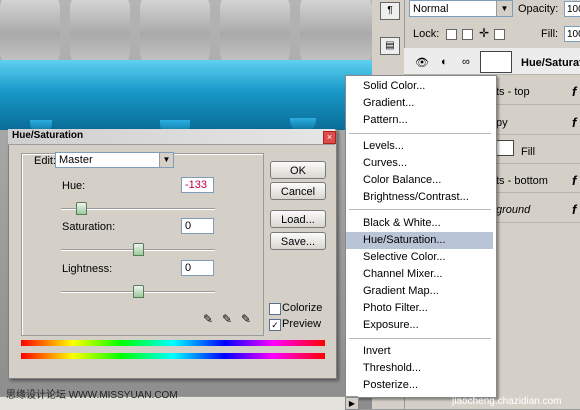  What do you see at coordinates (467, 34) in the screenshot?
I see `lock-pixels-icon` at bounding box center [467, 34].